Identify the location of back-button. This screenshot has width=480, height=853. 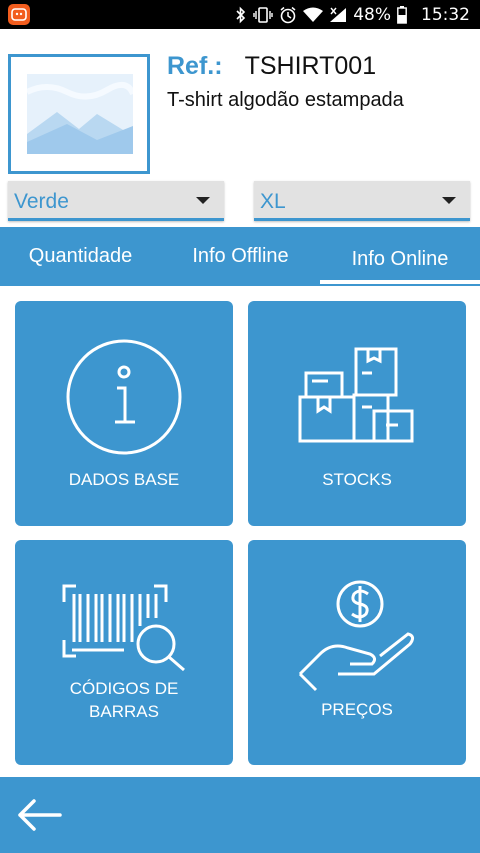
(39, 815).